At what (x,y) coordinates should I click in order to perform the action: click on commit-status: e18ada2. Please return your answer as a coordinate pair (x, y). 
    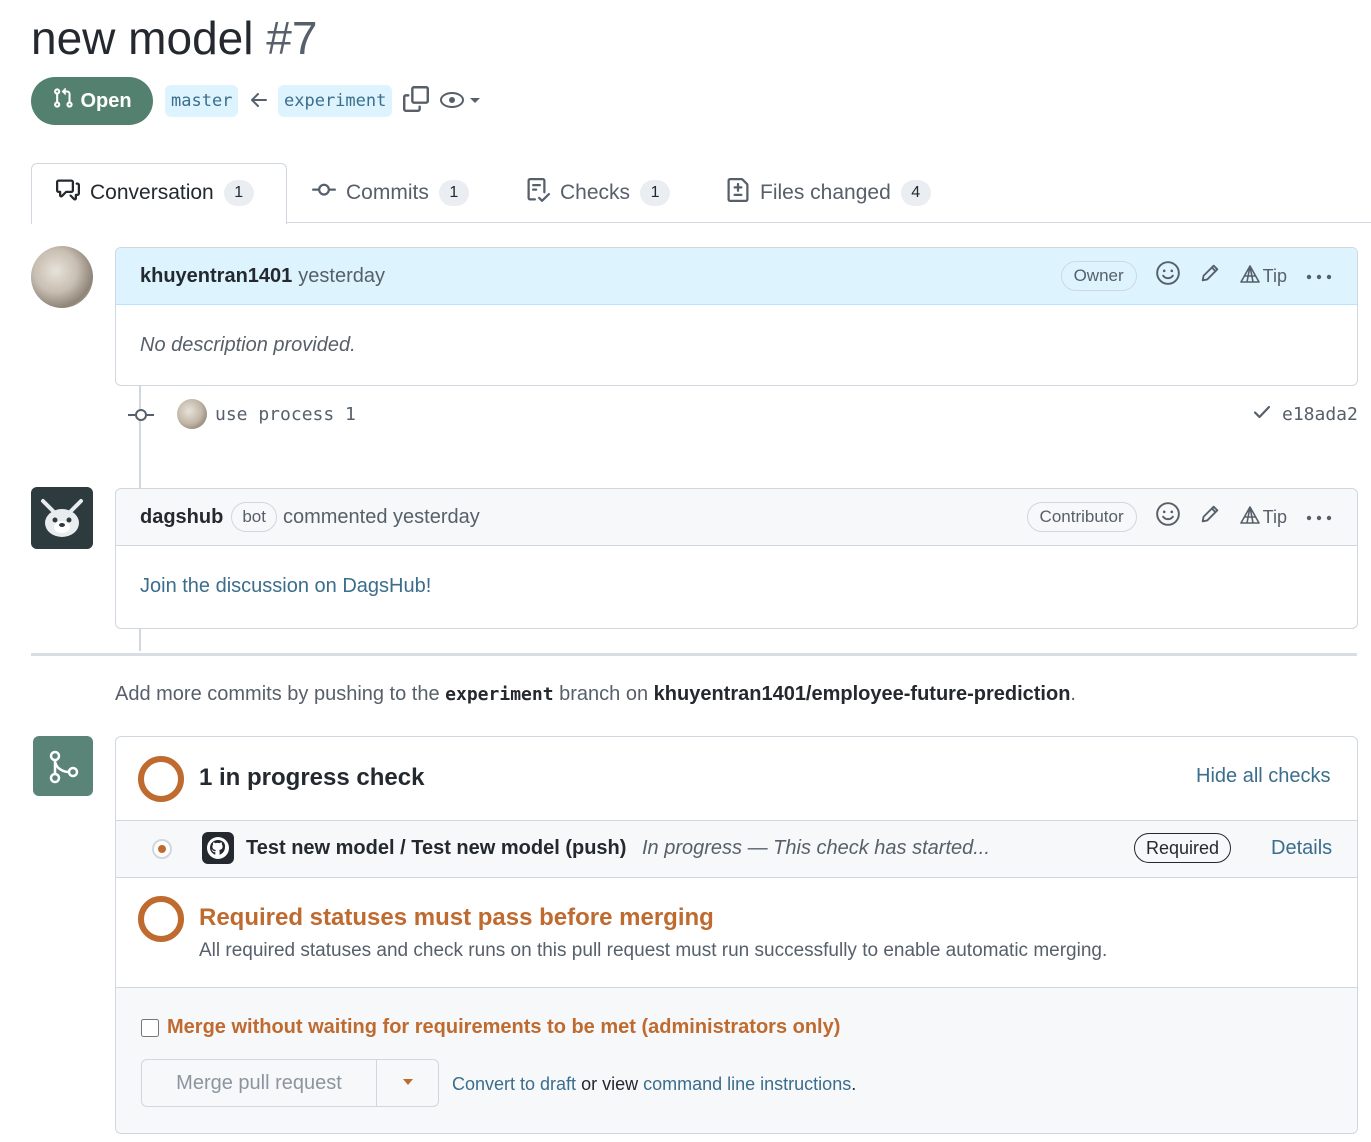
    Looking at the image, I should click on (1305, 414).